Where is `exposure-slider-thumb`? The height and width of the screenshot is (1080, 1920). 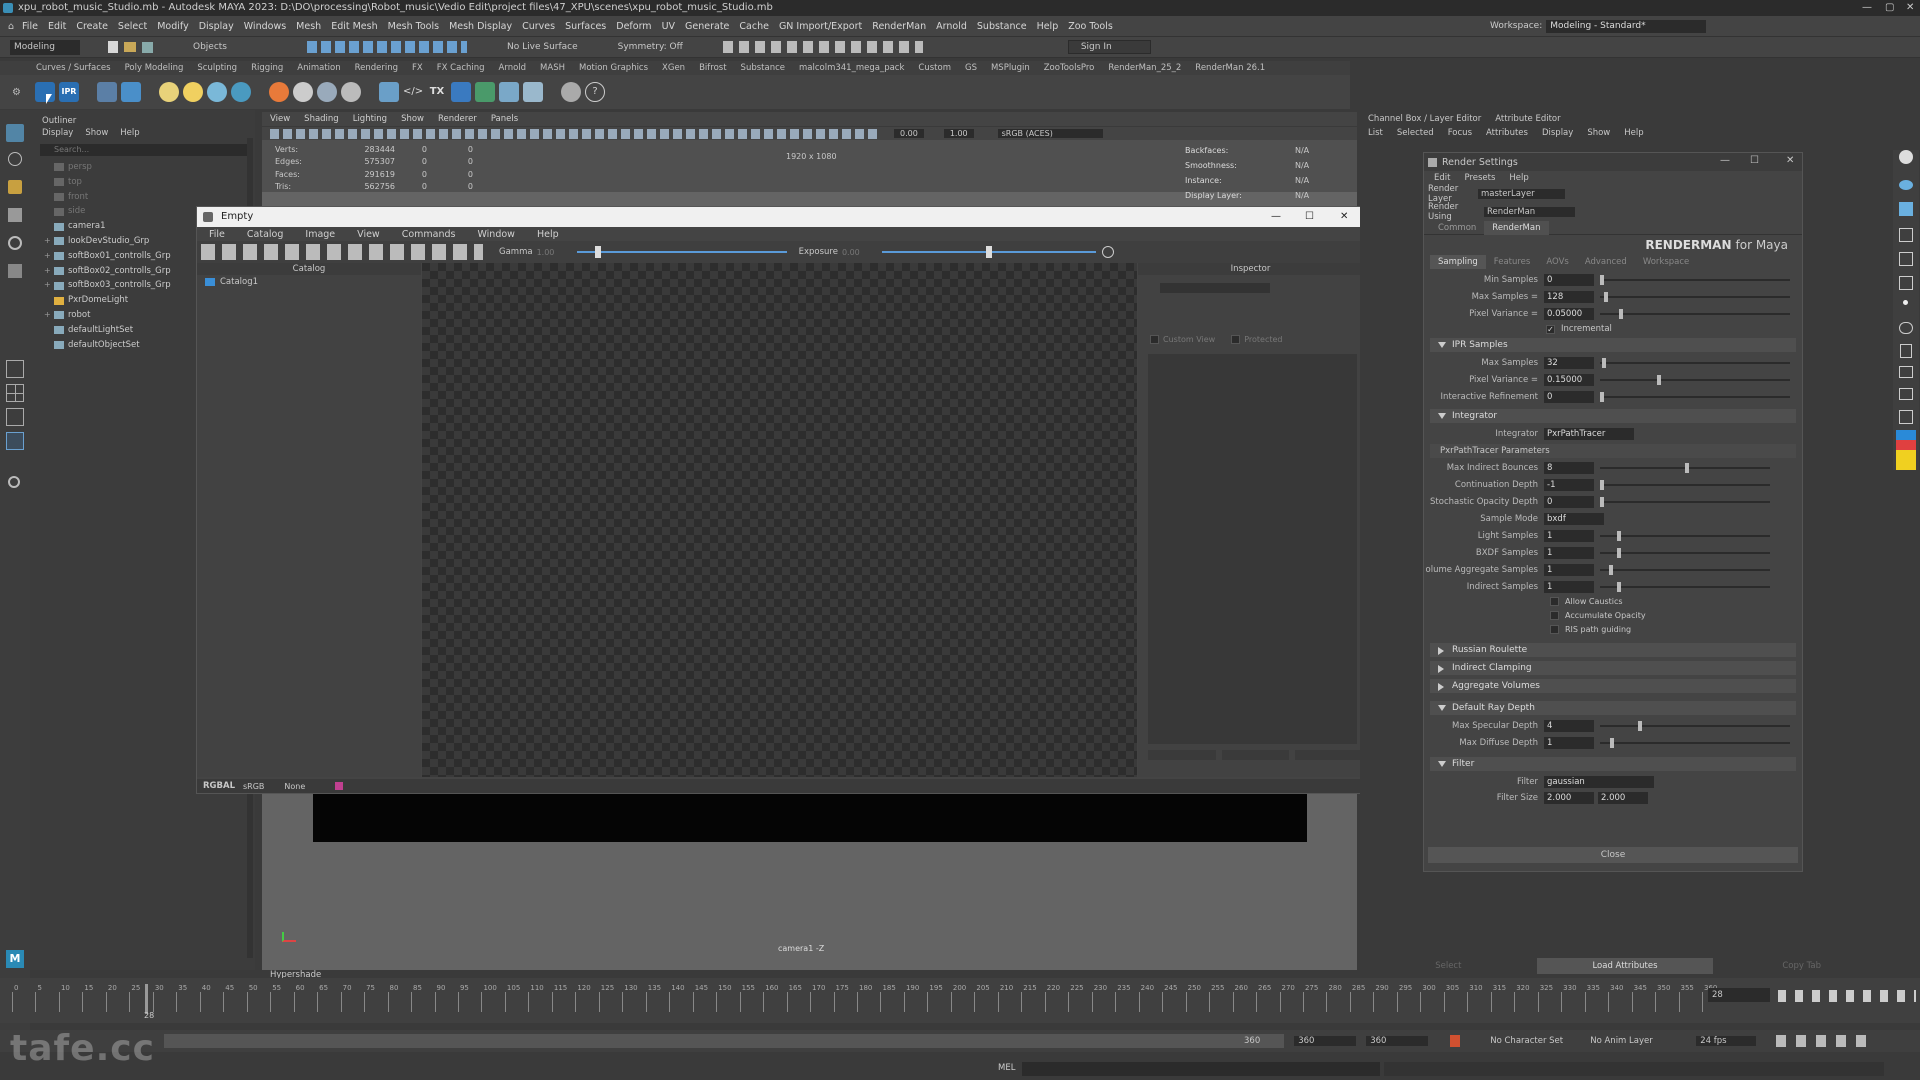 exposure-slider-thumb is located at coordinates (988, 252).